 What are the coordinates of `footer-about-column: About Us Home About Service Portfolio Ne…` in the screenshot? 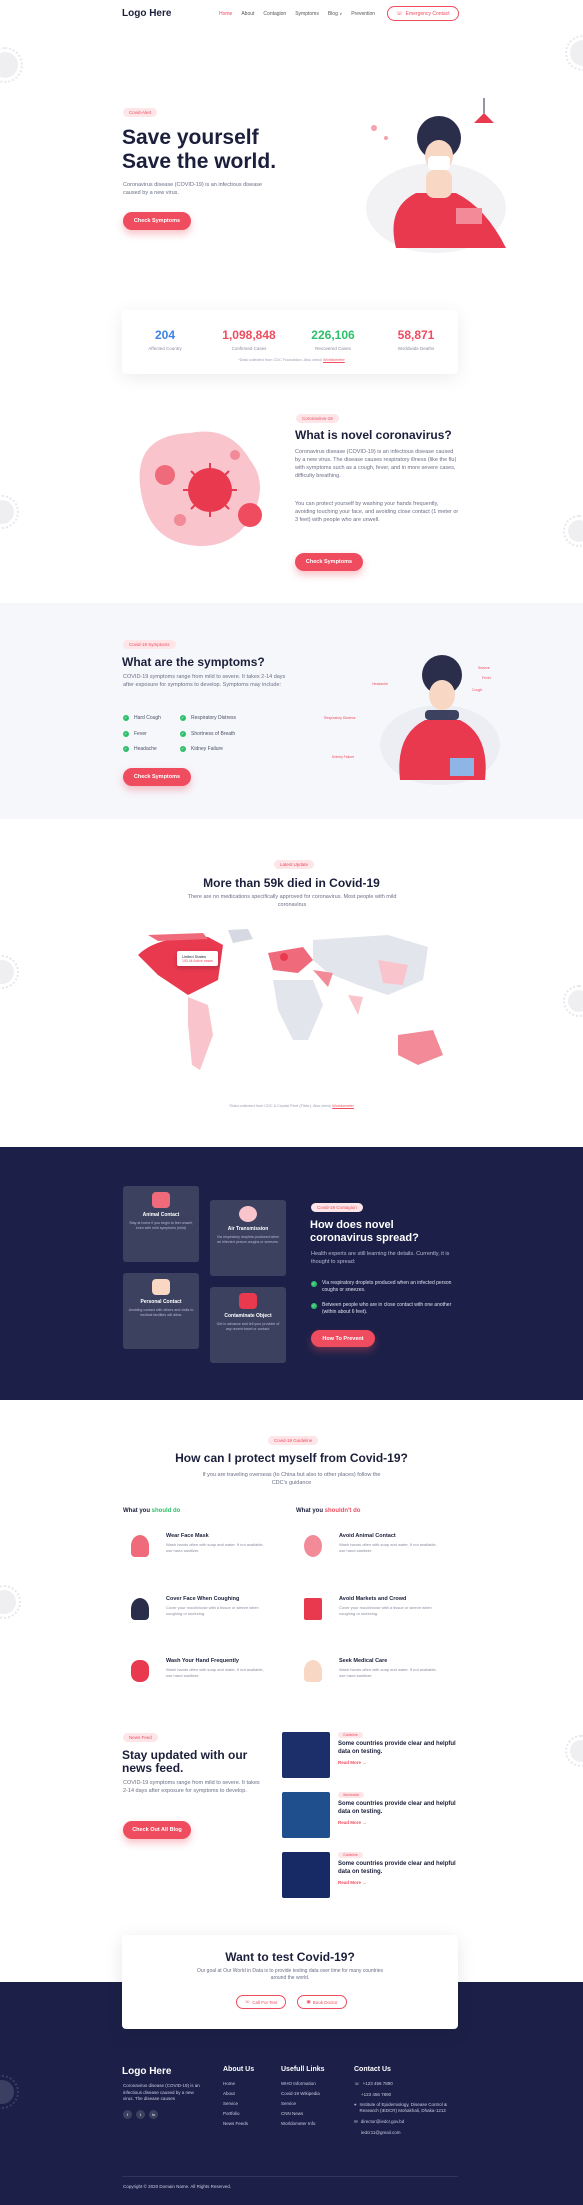 It's located at (238, 2098).